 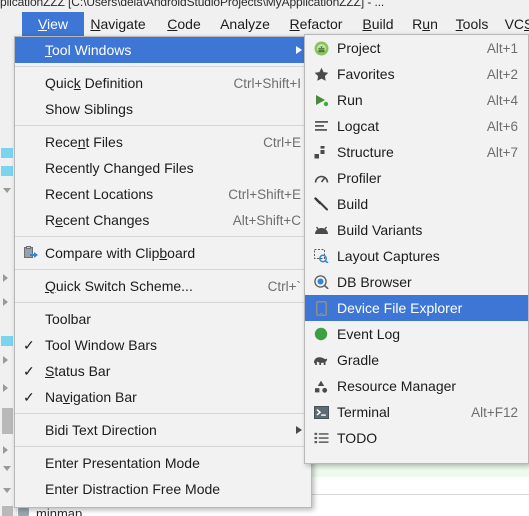 What do you see at coordinates (316, 24) in the screenshot?
I see `menubar-item-refactor: Refactor` at bounding box center [316, 24].